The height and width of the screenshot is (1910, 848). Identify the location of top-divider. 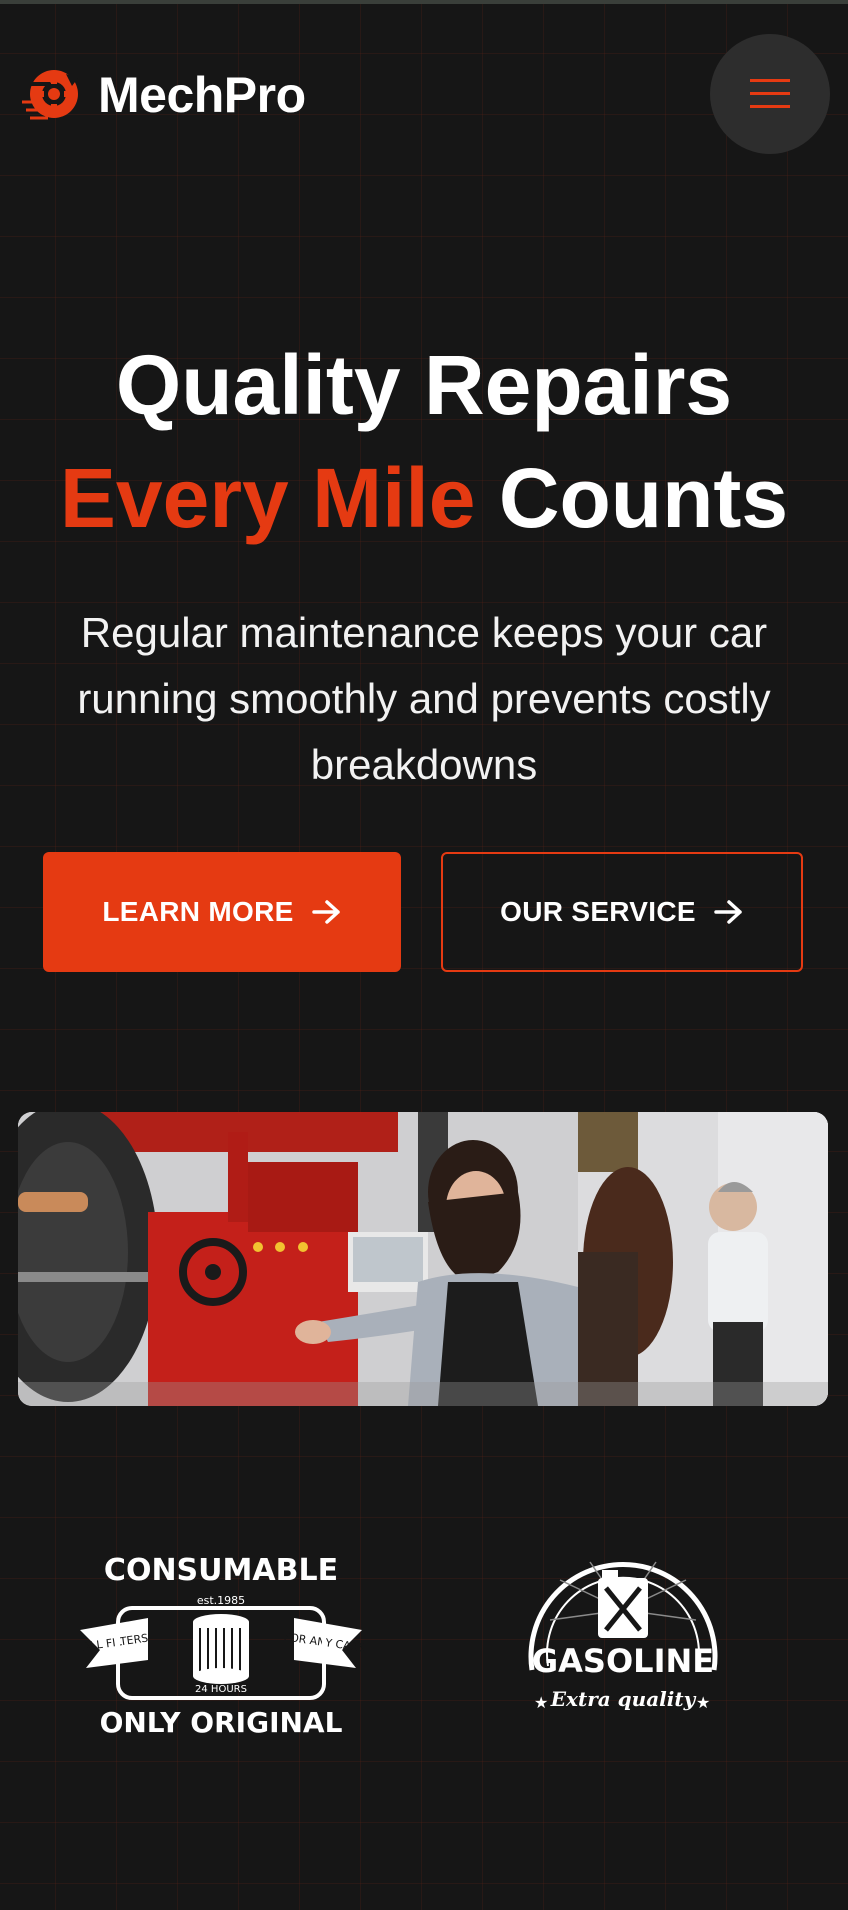
(424, 2).